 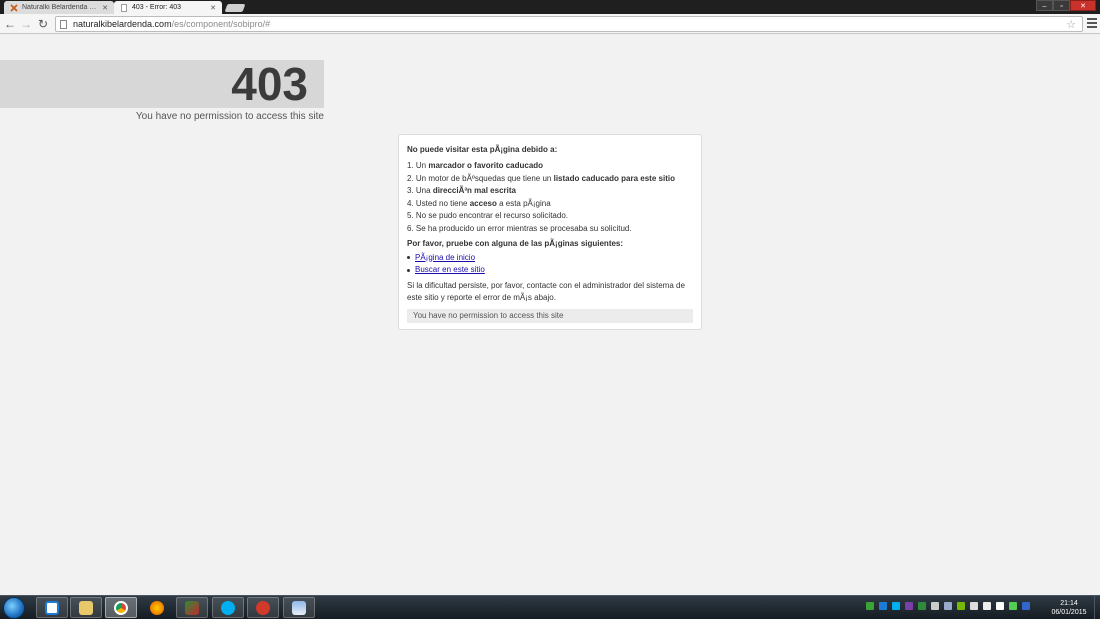 What do you see at coordinates (550, 258) in the screenshot?
I see `list-item: PÃ¡gina de inicio` at bounding box center [550, 258].